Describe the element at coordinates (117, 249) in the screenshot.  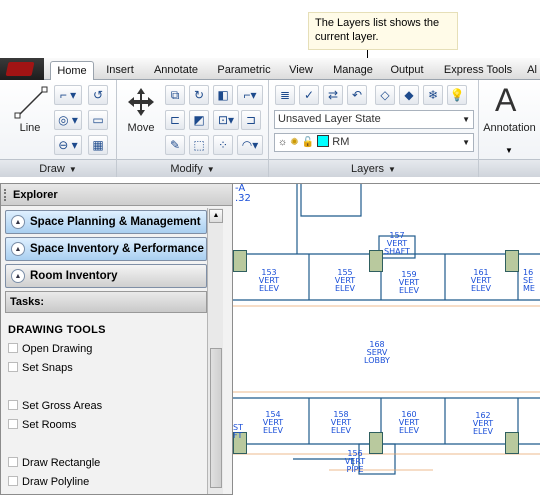
I see `section-label: Space Inventory & Performance` at that location.